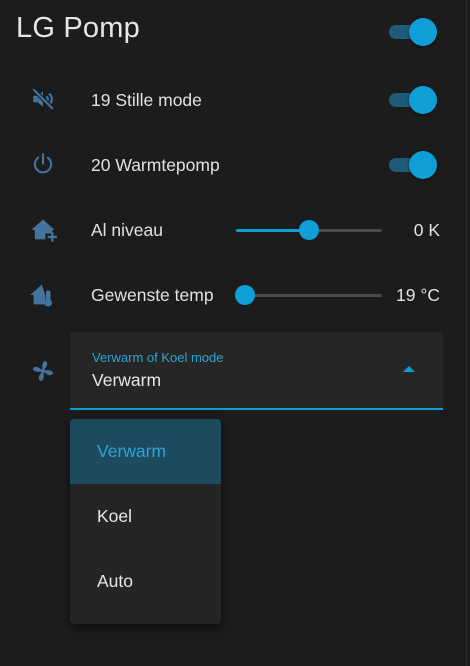  Describe the element at coordinates (256, 371) in the screenshot. I see `mode-select: Verwarm of Koel mode Verwarm` at that location.